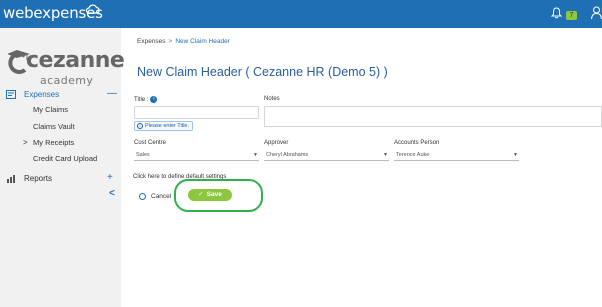  I want to click on notes-label: Notes, so click(272, 99).